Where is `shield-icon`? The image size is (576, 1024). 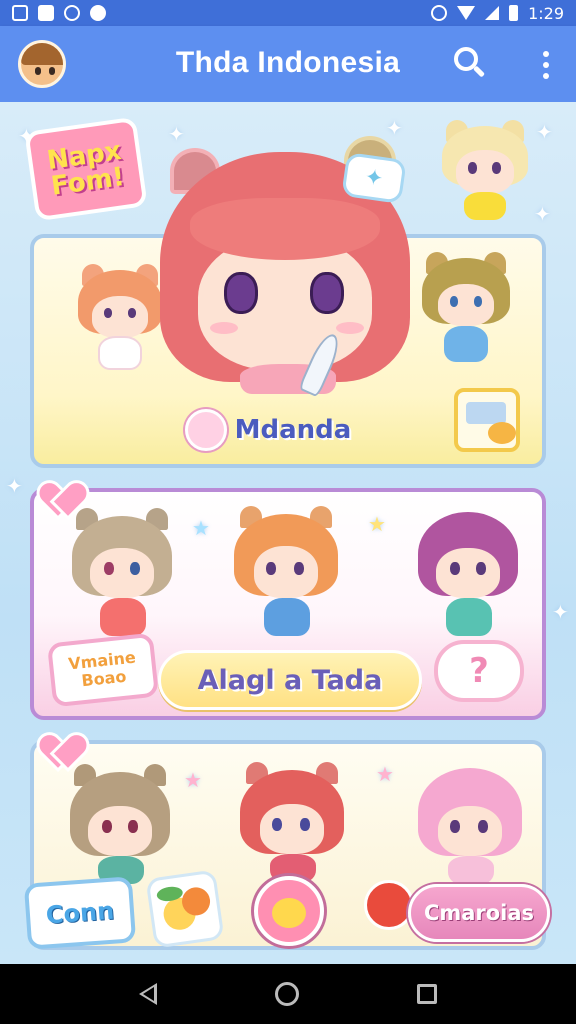
shield-icon is located at coordinates (72, 13).